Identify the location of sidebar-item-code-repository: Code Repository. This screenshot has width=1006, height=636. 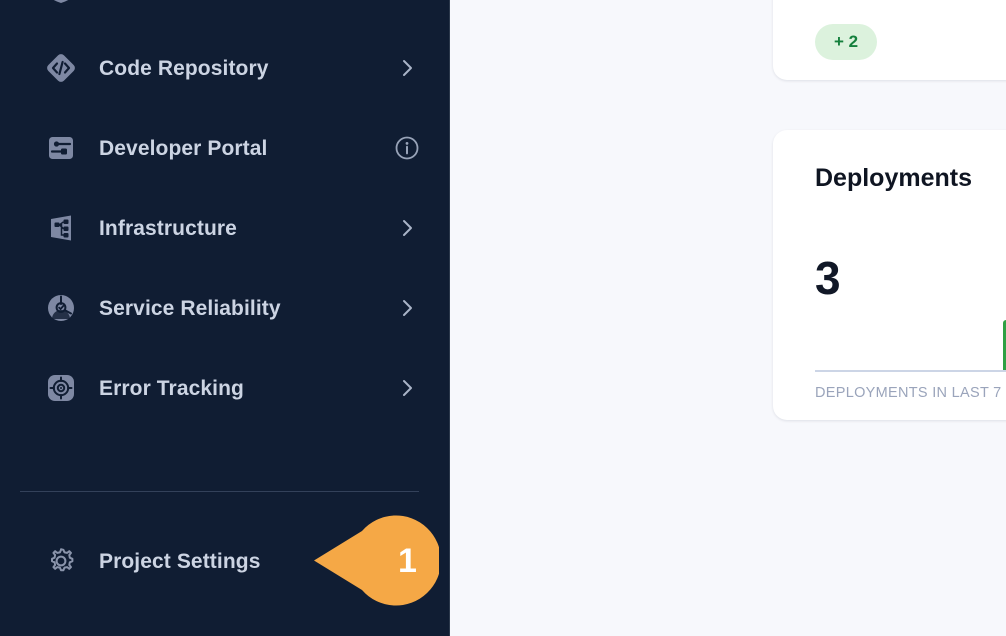
(224, 68).